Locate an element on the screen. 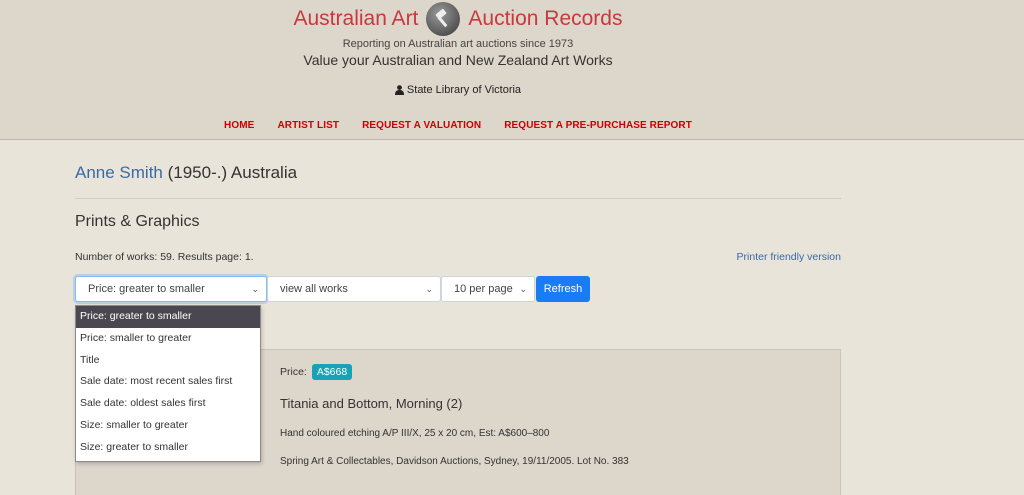 Image resolution: width=1024 pixels, height=495 pixels. brand-title-right: Auction Records is located at coordinates (545, 18).